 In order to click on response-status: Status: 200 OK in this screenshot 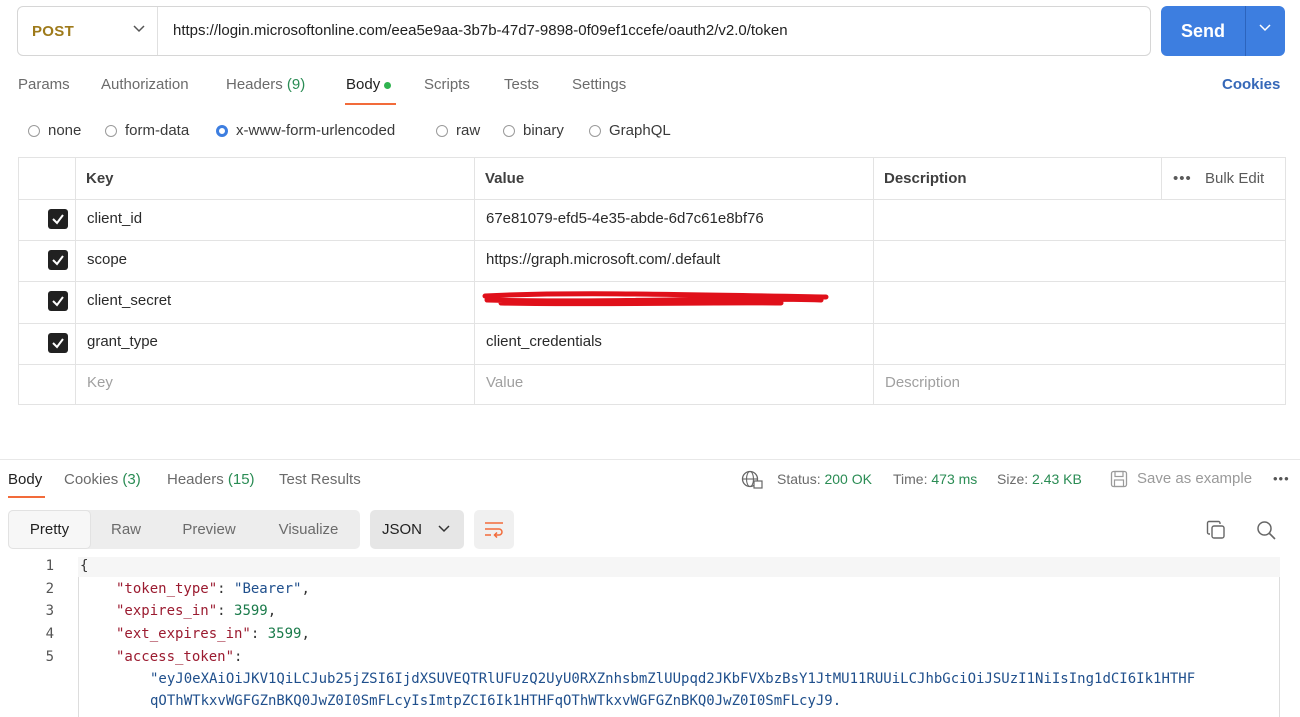, I will do `click(824, 479)`.